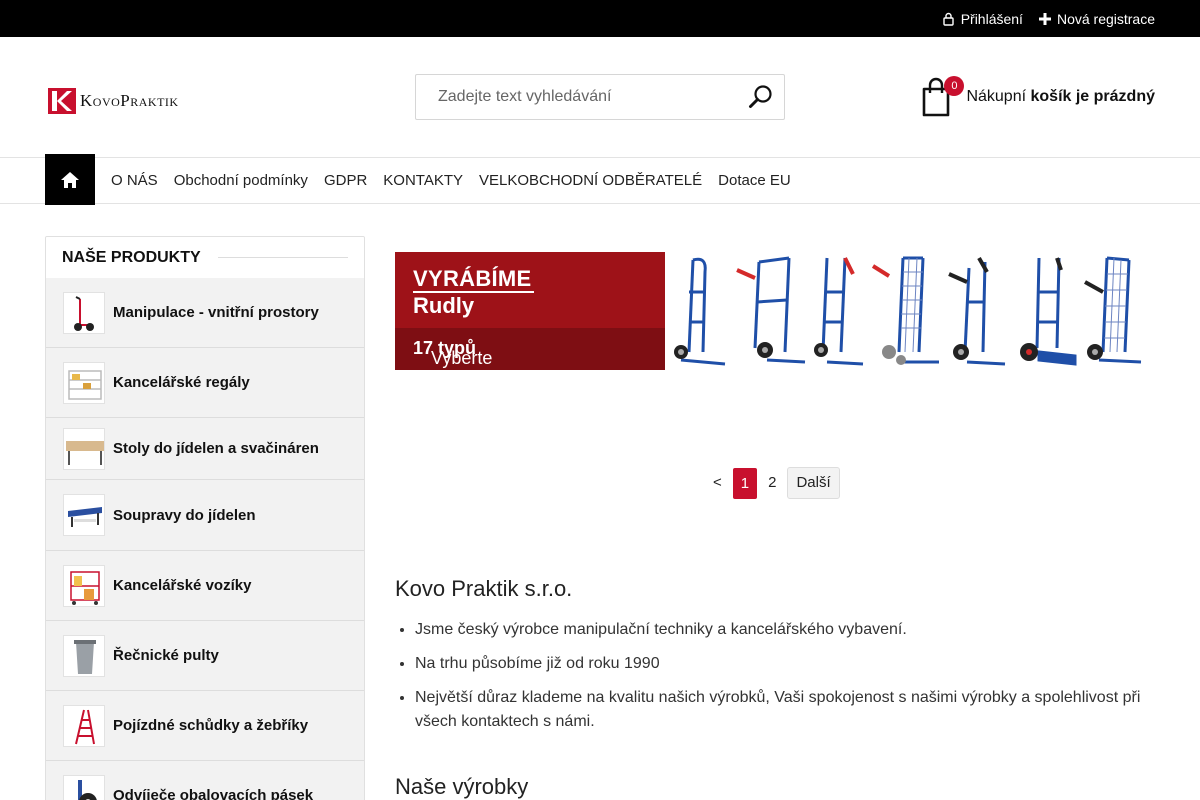  I want to click on logo-k-icon, so click(62, 101).